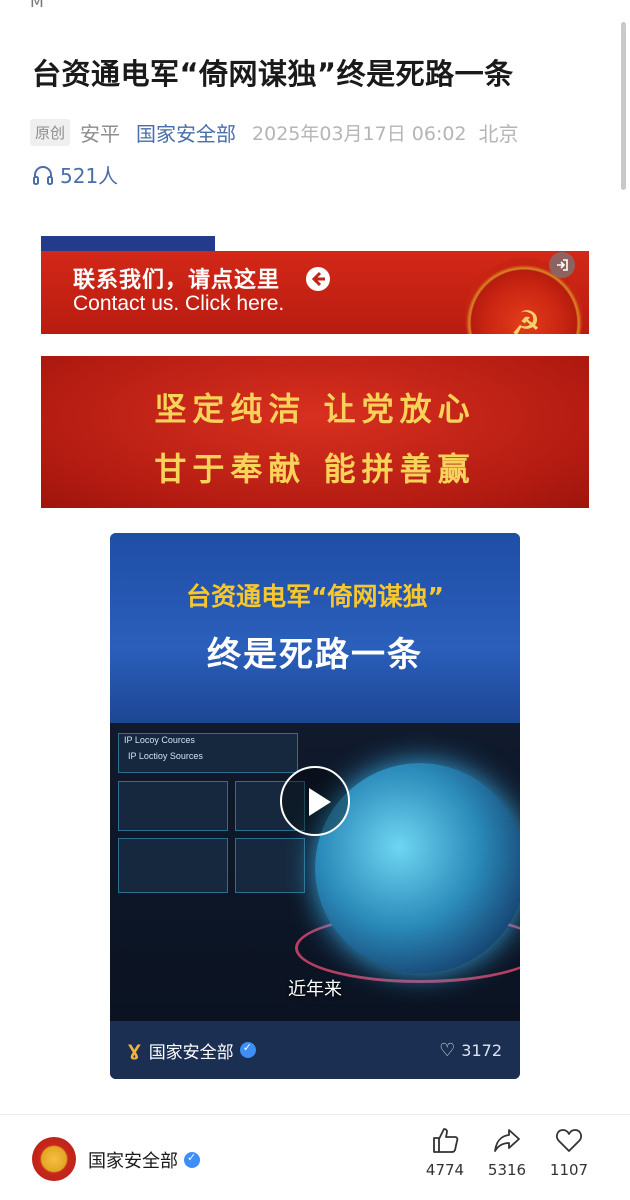 The image size is (630, 1200). I want to click on heart-icon: ♡, so click(447, 1050).